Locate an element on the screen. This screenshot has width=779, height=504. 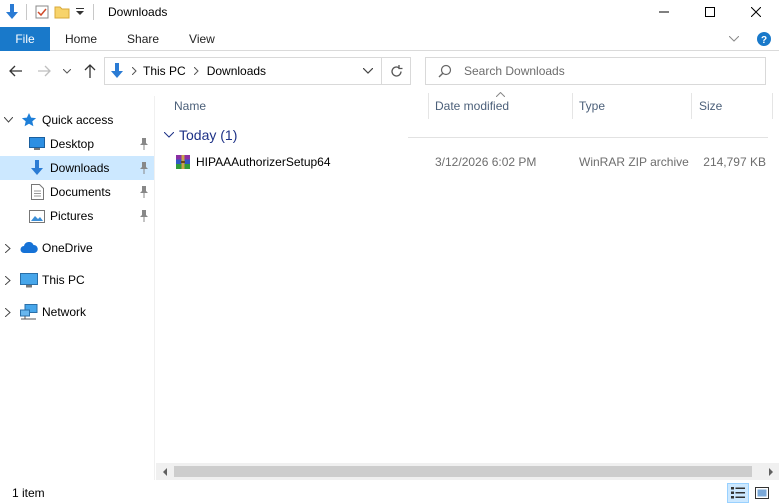
window-controls is located at coordinates (710, 12).